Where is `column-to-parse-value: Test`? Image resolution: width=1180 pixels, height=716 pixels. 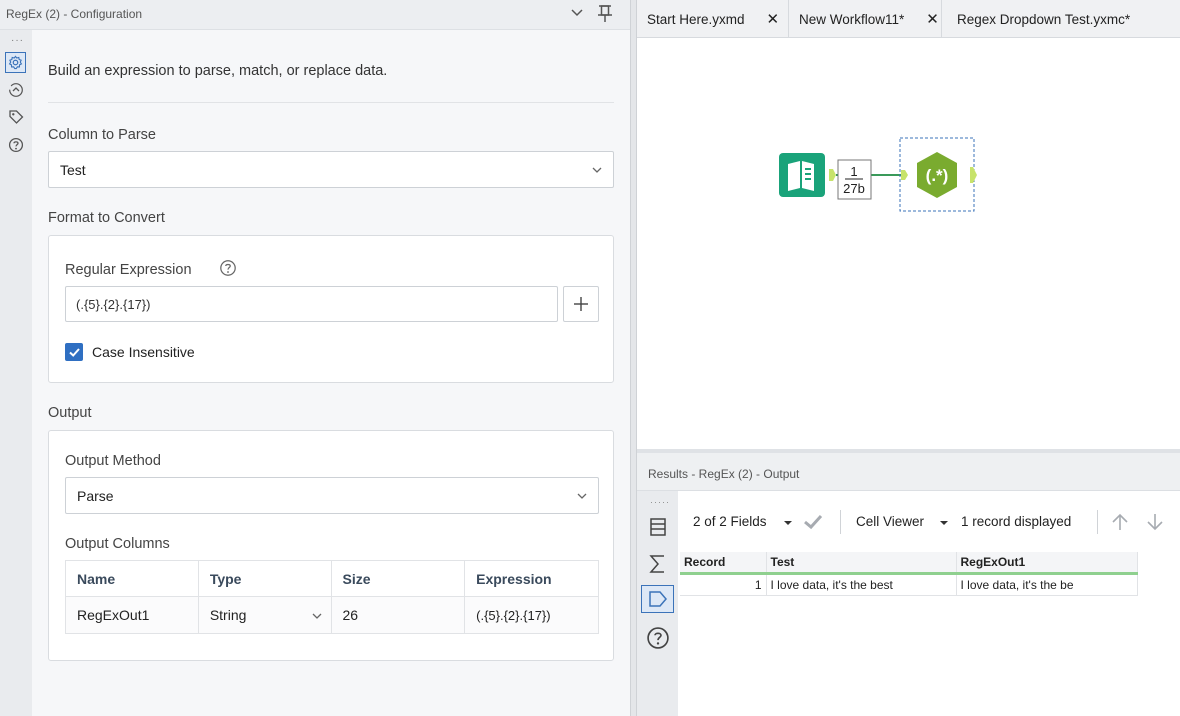 column-to-parse-value: Test is located at coordinates (73, 170).